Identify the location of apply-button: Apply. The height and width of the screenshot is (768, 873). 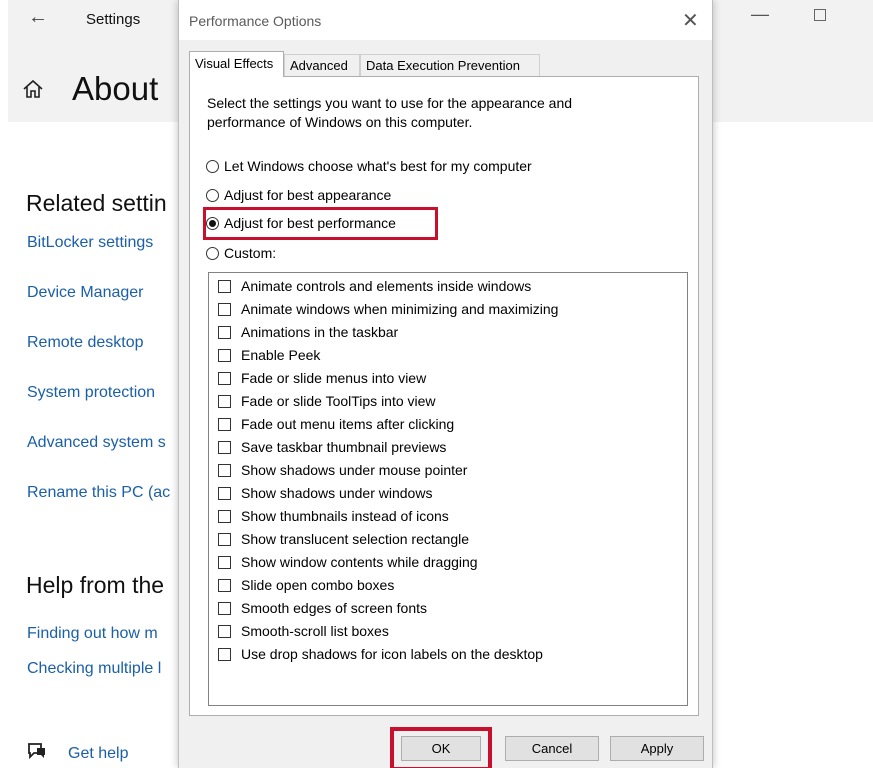
(657, 748).